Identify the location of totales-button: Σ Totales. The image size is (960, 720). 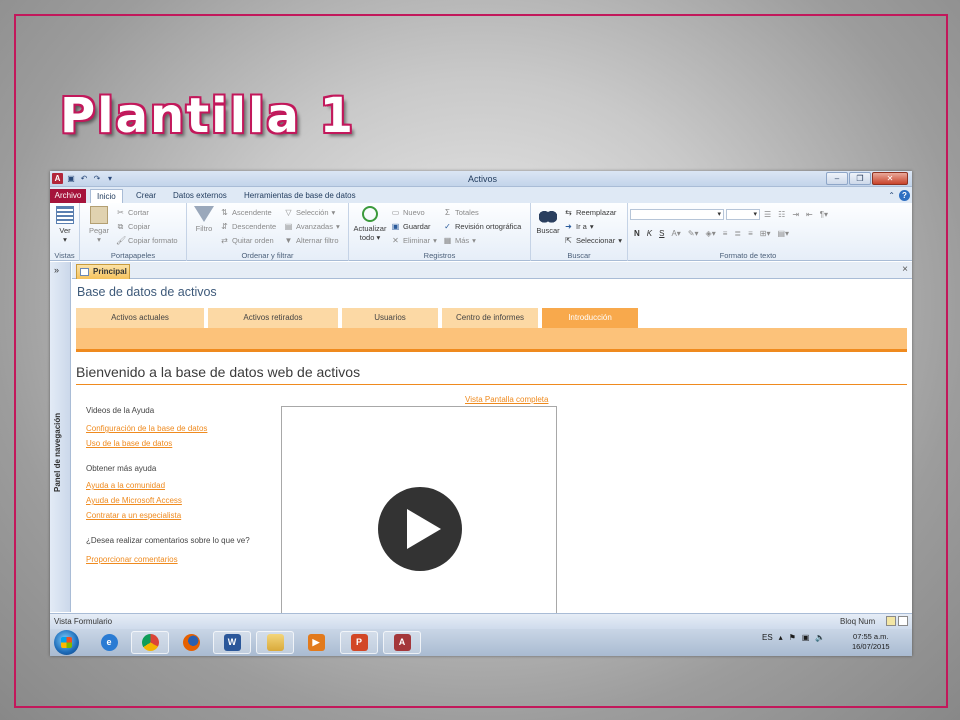
(461, 212).